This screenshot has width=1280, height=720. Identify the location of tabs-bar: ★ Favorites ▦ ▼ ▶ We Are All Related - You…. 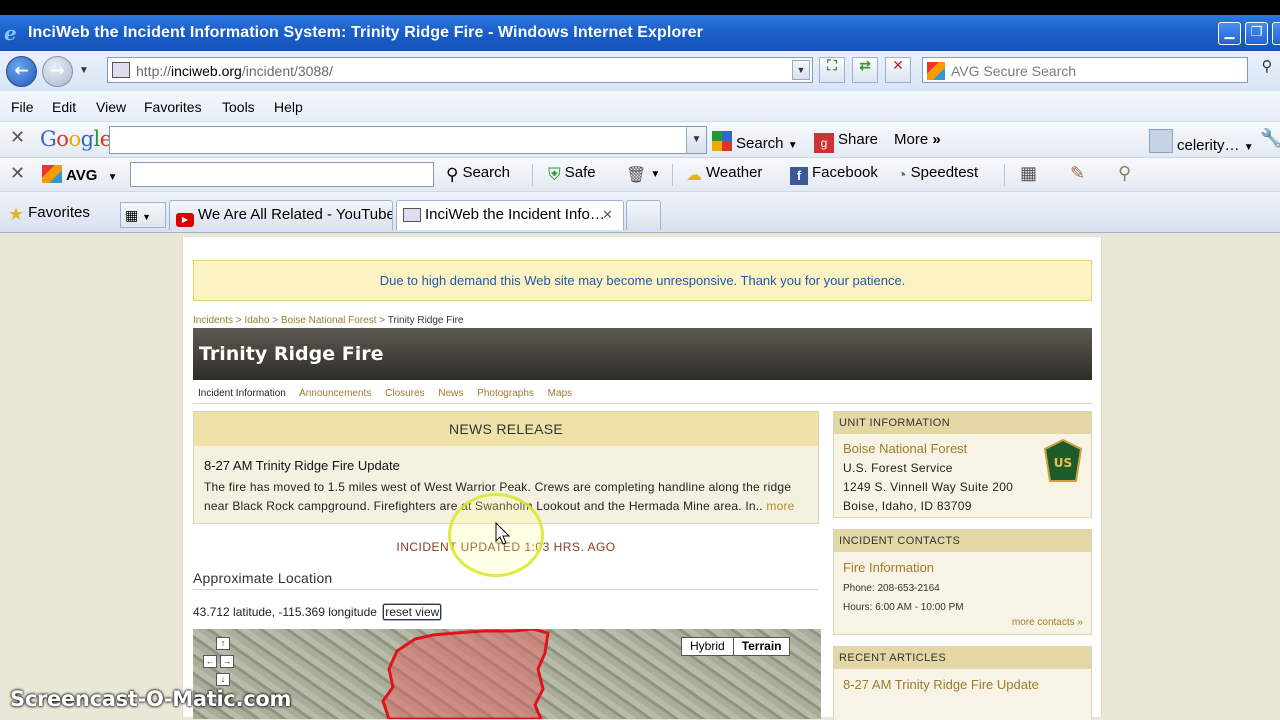
(640, 212).